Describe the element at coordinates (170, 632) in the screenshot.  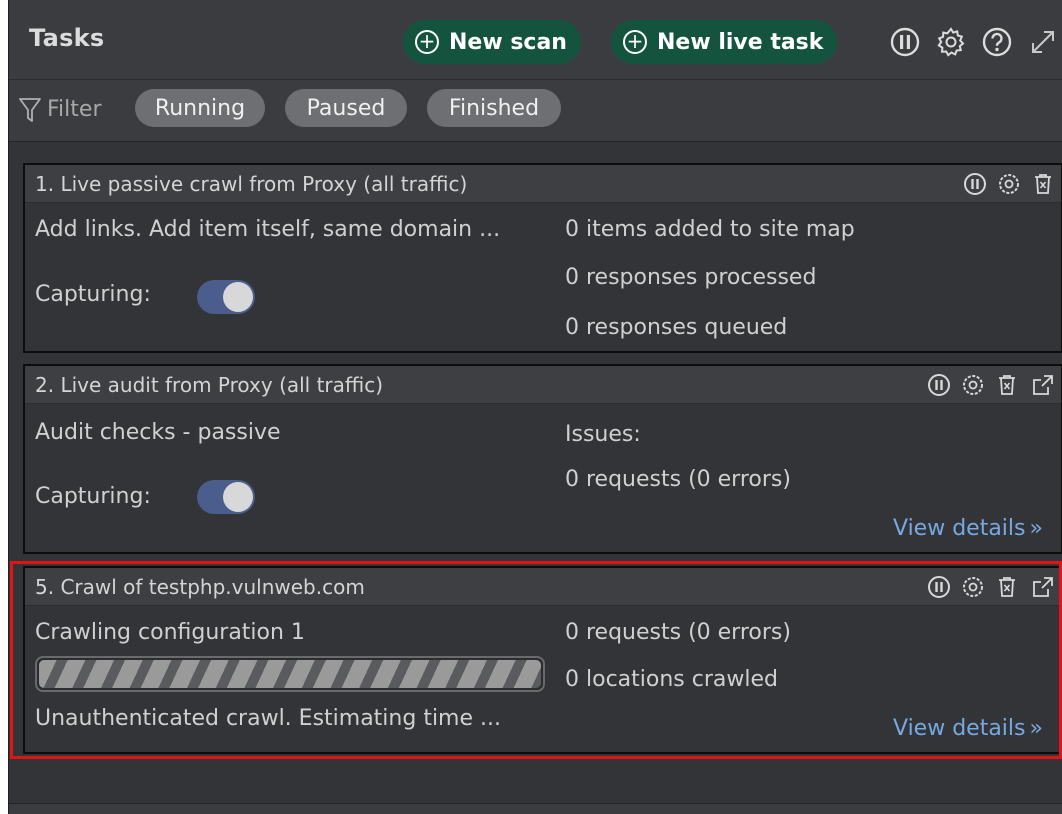
I see `task-description: Crawling configuration 1` at that location.